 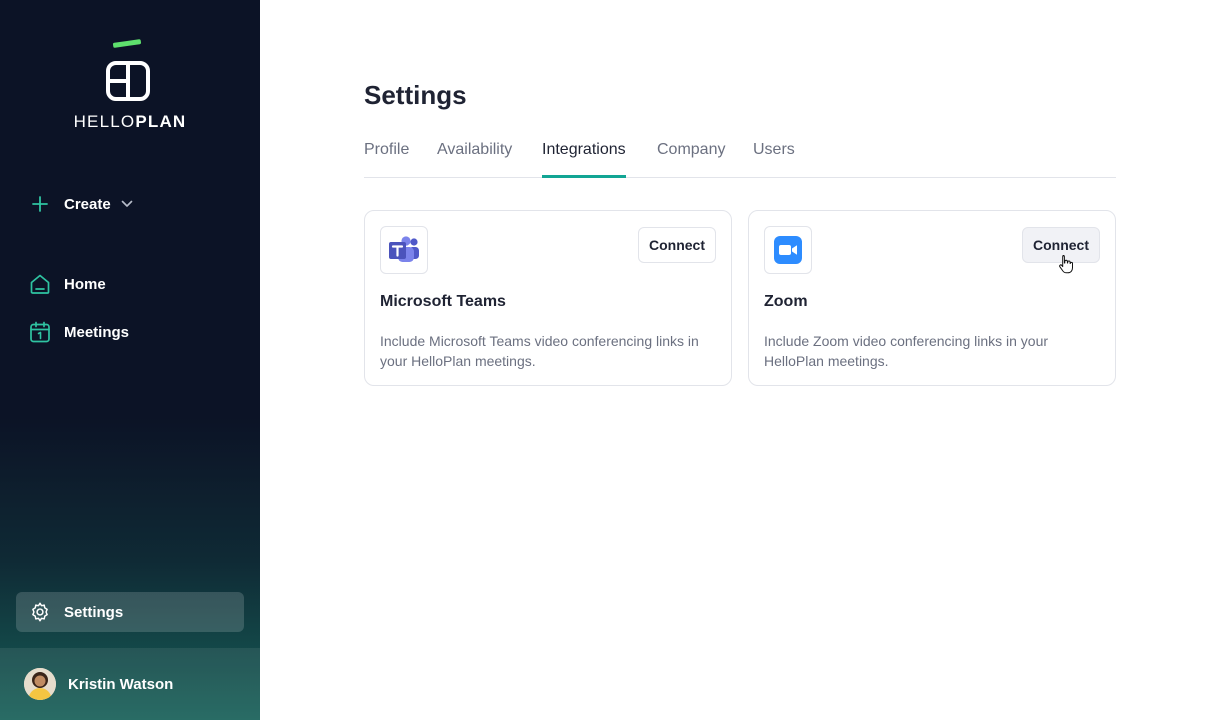 I want to click on calendar-icon, so click(x=40, y=332).